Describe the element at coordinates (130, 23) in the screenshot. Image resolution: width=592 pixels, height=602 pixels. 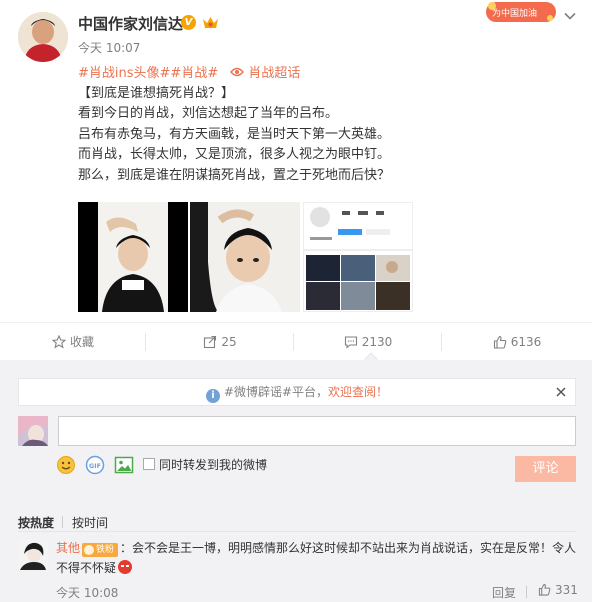
I see `author-name: 中国作家刘信达` at that location.